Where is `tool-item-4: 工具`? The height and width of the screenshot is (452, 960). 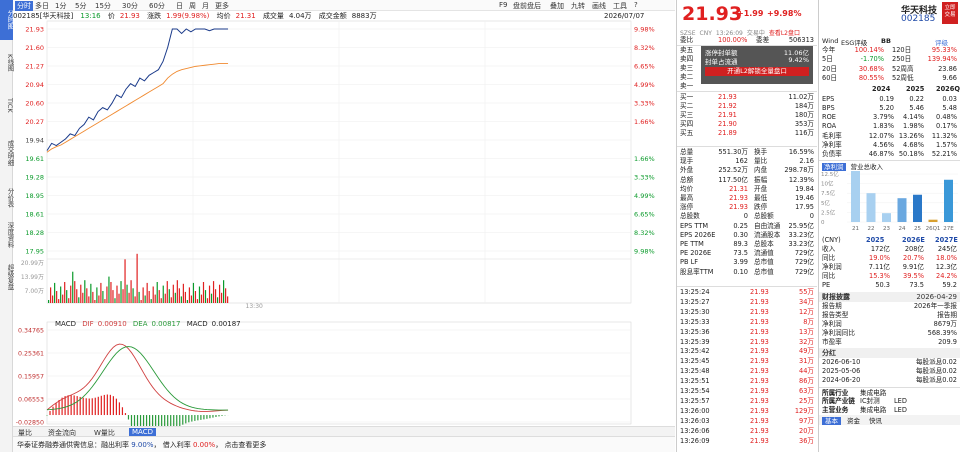
tool-item-4: 工具 is located at coordinates (620, 6).